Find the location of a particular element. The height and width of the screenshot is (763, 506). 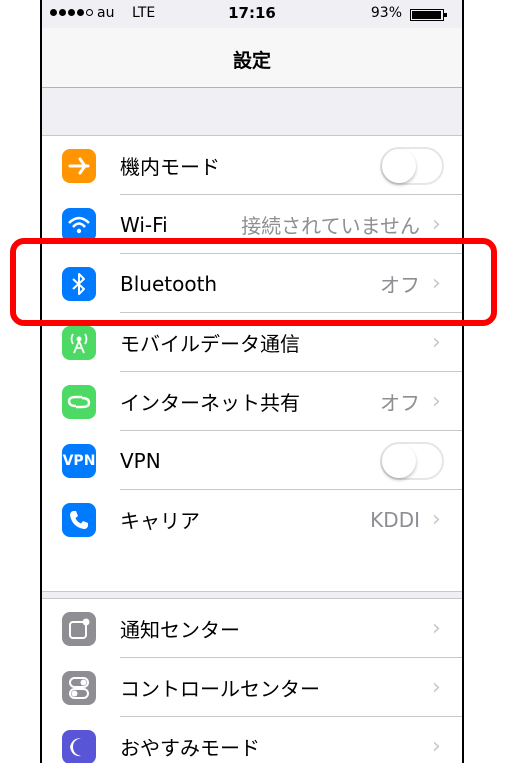

control-center-row: コントロールセンター › is located at coordinates (252, 687).